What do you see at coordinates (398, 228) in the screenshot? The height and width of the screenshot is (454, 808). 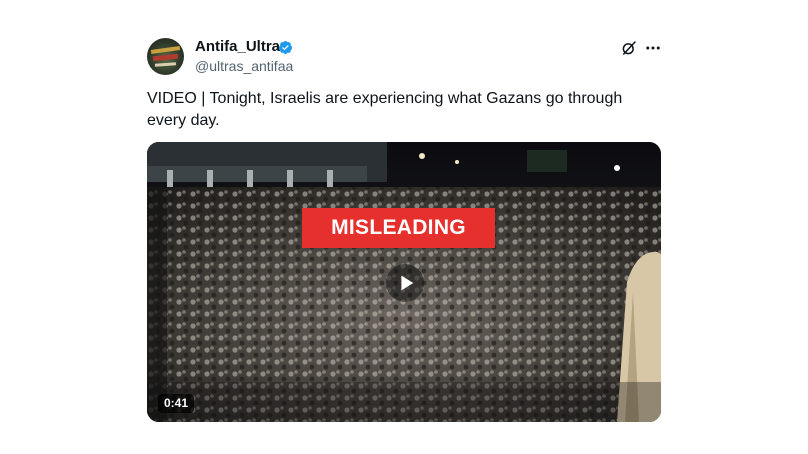 I see `misleading-label: MISLEADING` at bounding box center [398, 228].